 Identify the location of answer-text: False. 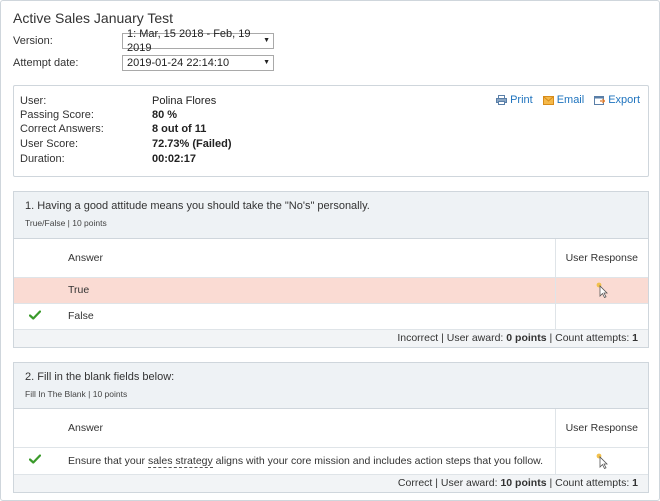
(305, 316).